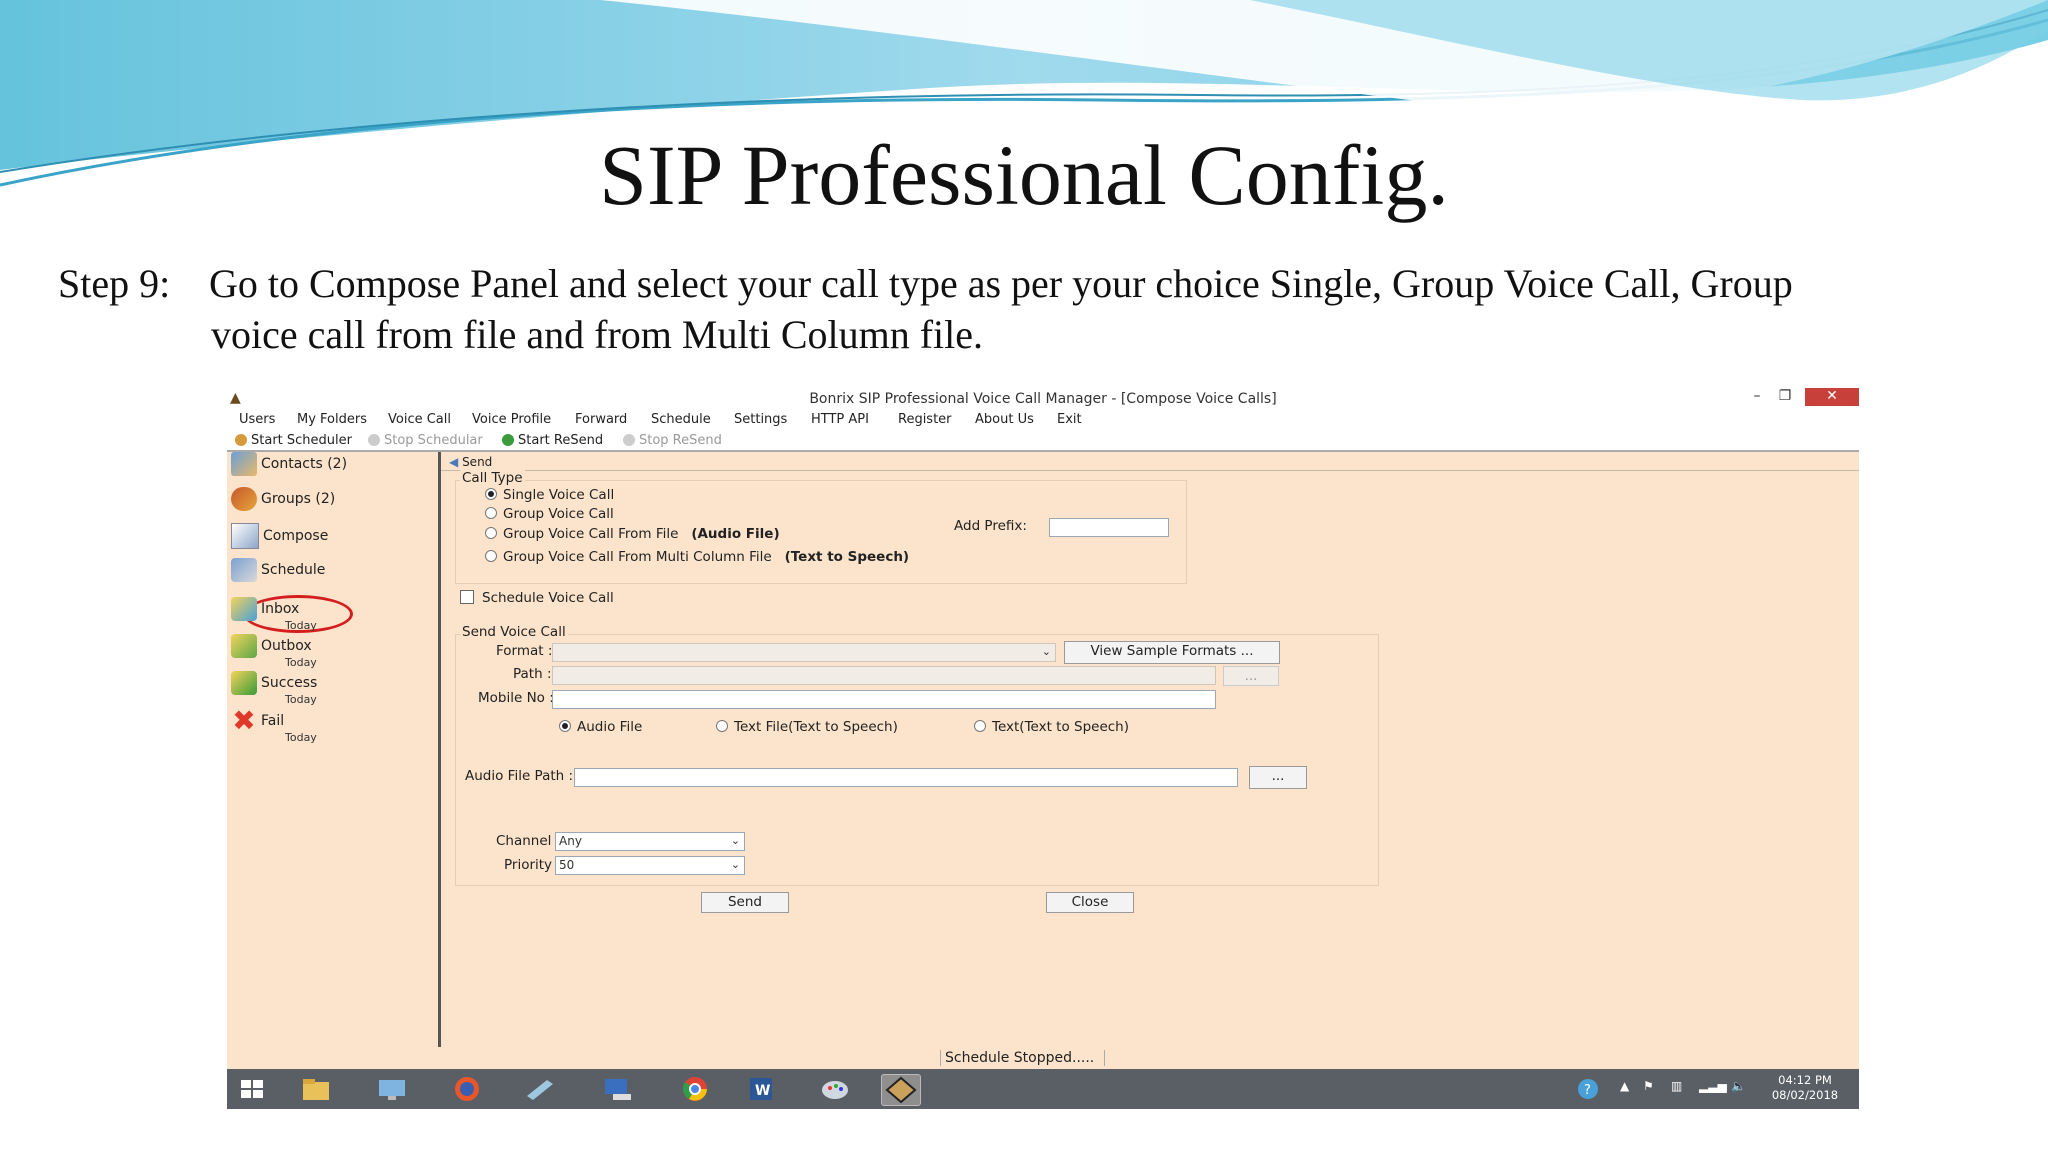 The image size is (2048, 1152). What do you see at coordinates (244, 683) in the screenshot?
I see `success-icon` at bounding box center [244, 683].